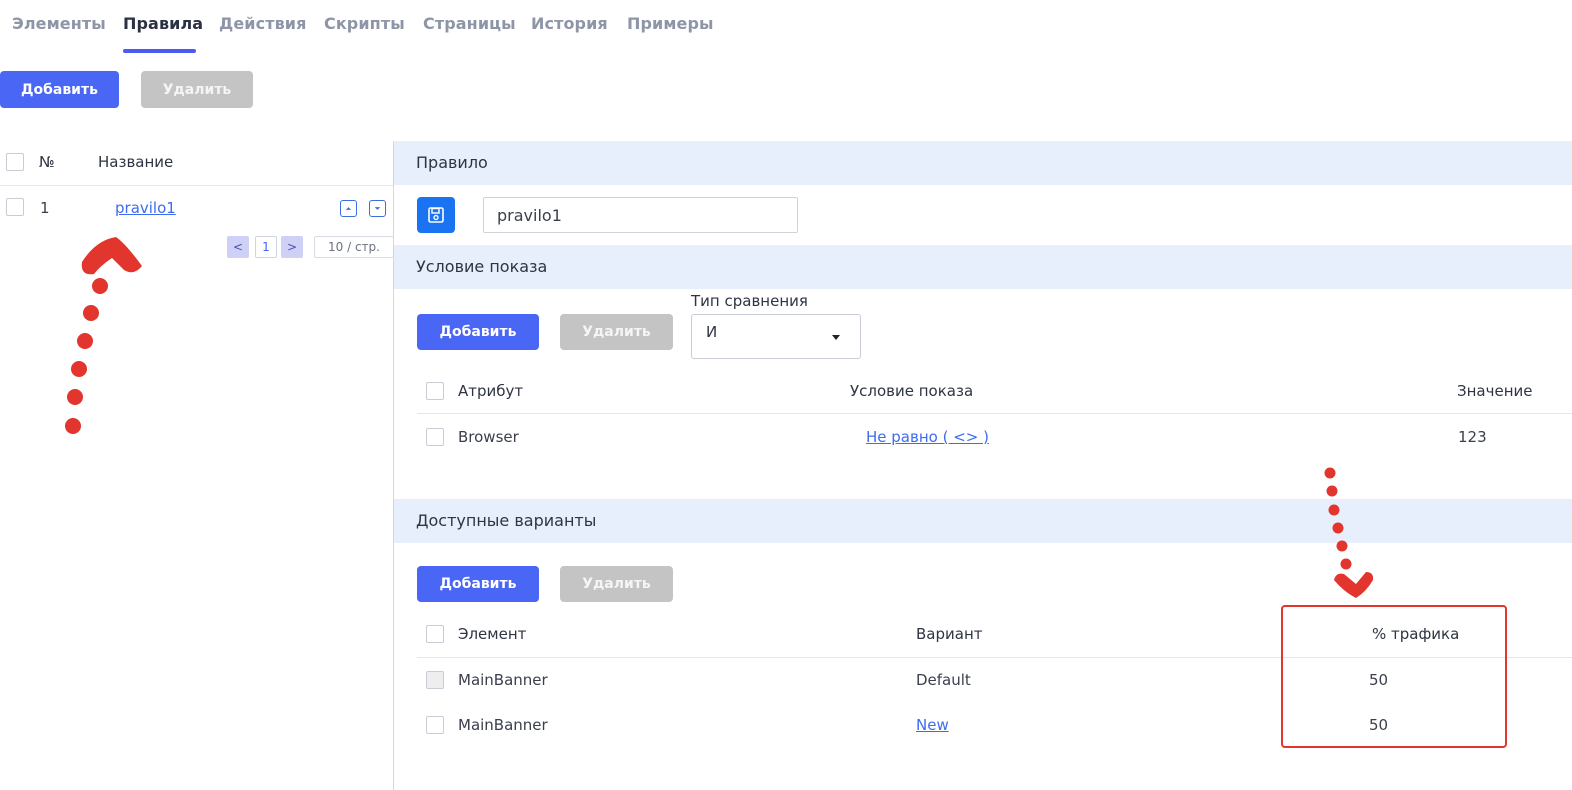  I want to click on tab-scripts: Скрипты, so click(364, 23).